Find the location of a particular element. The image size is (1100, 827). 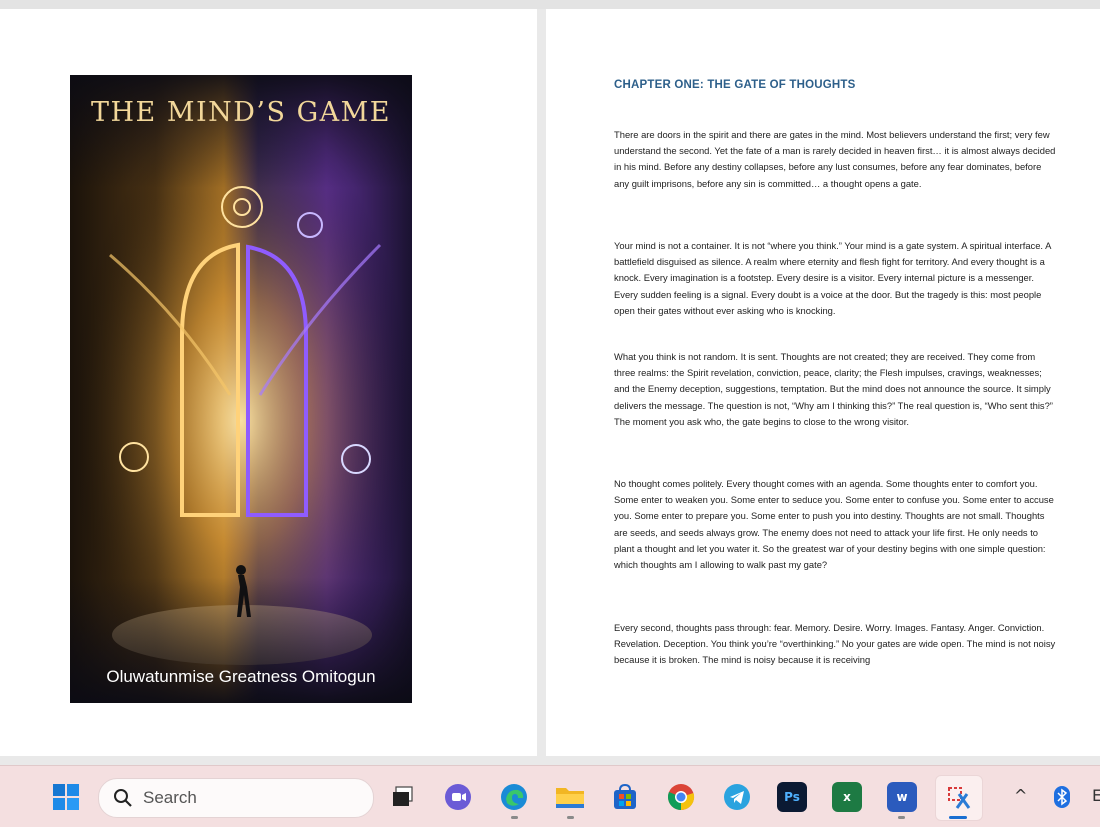

windows-logo-icon is located at coordinates (66, 797).